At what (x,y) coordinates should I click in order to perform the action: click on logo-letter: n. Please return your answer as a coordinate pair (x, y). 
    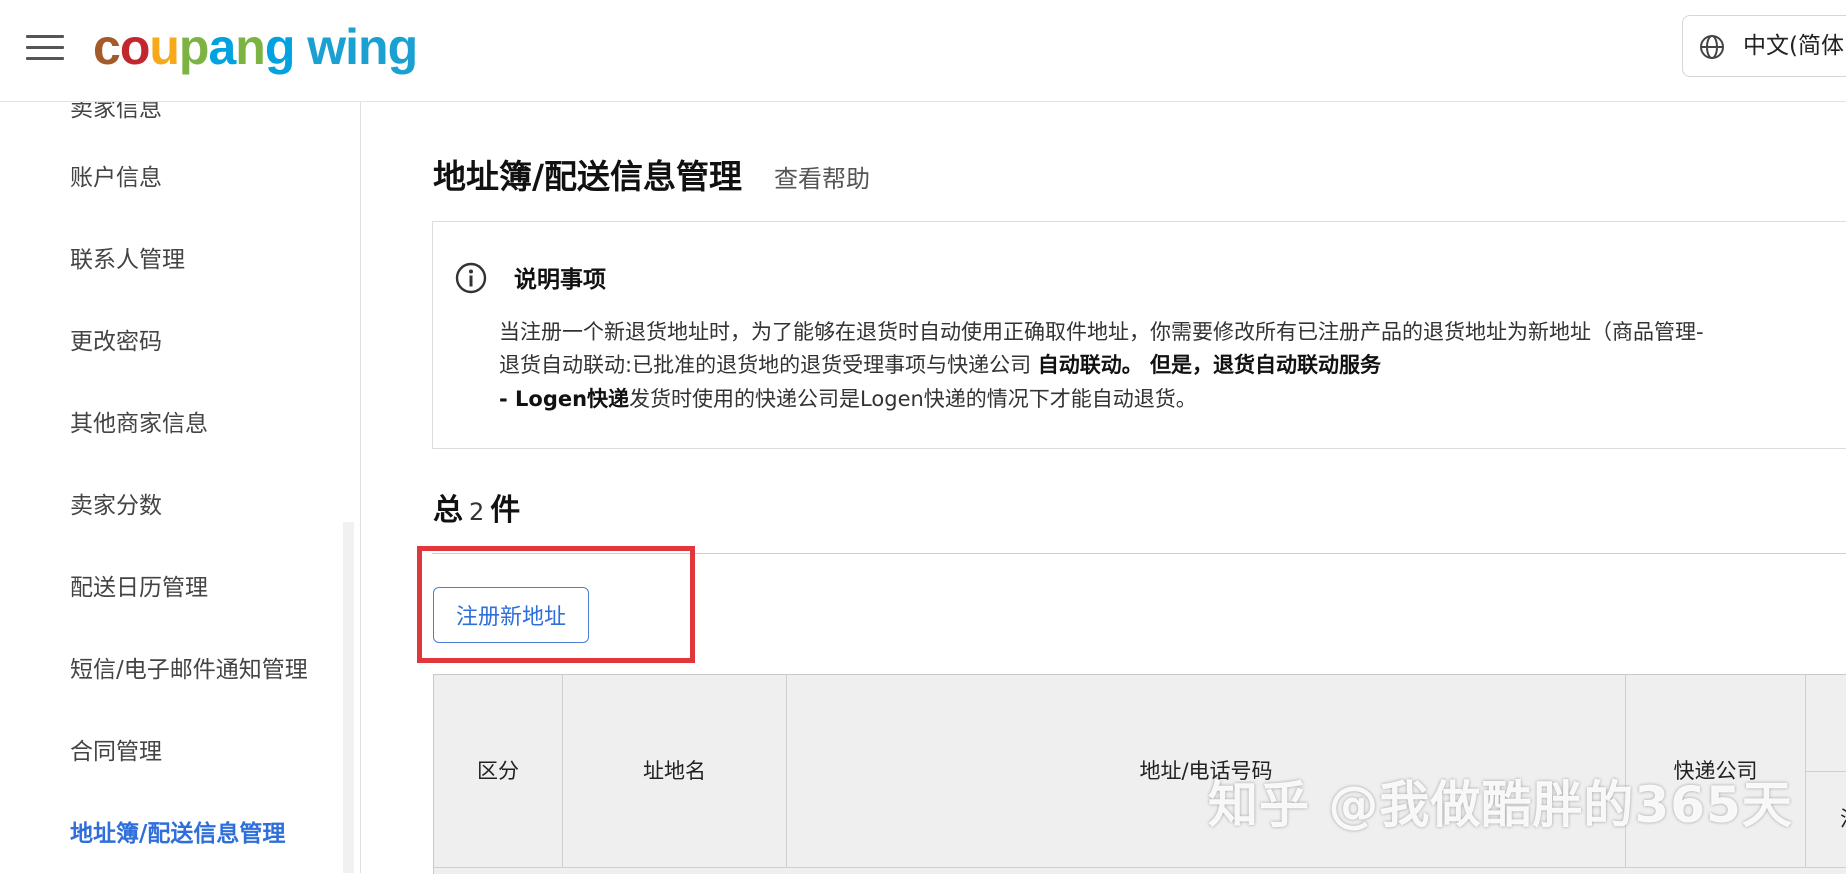
    Looking at the image, I should click on (250, 47).